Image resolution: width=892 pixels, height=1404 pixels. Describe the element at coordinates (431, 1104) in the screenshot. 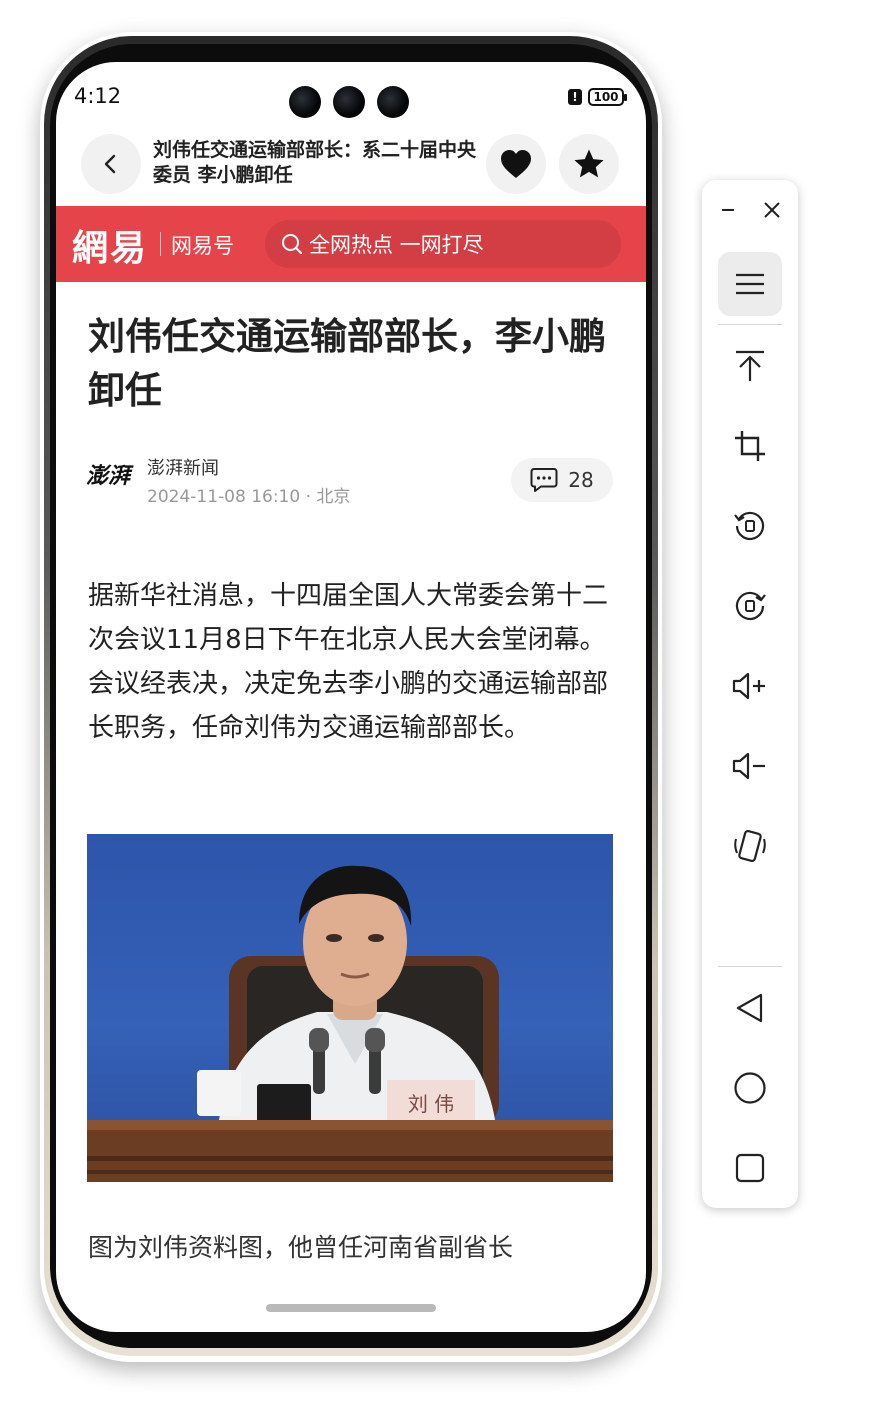

I see `nameplate-text: 刘 伟` at that location.